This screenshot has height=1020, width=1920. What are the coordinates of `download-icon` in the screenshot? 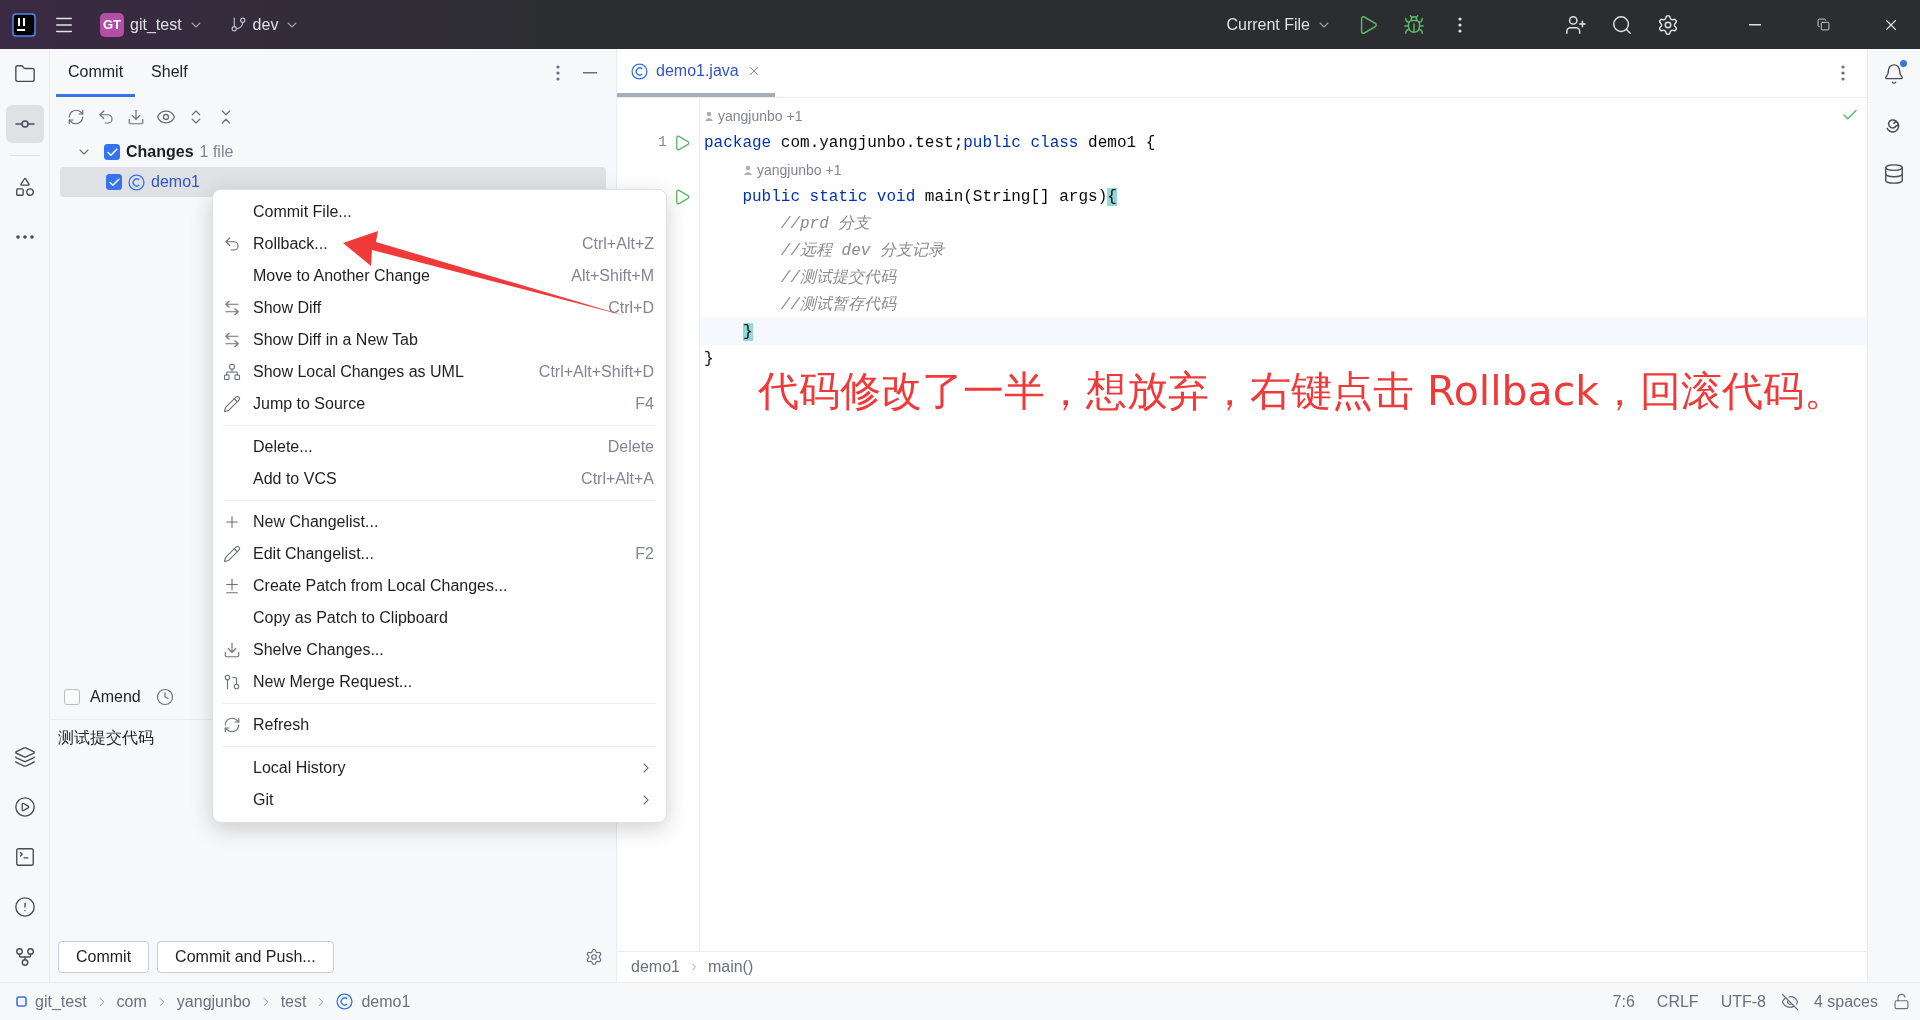 It's located at (136, 117).